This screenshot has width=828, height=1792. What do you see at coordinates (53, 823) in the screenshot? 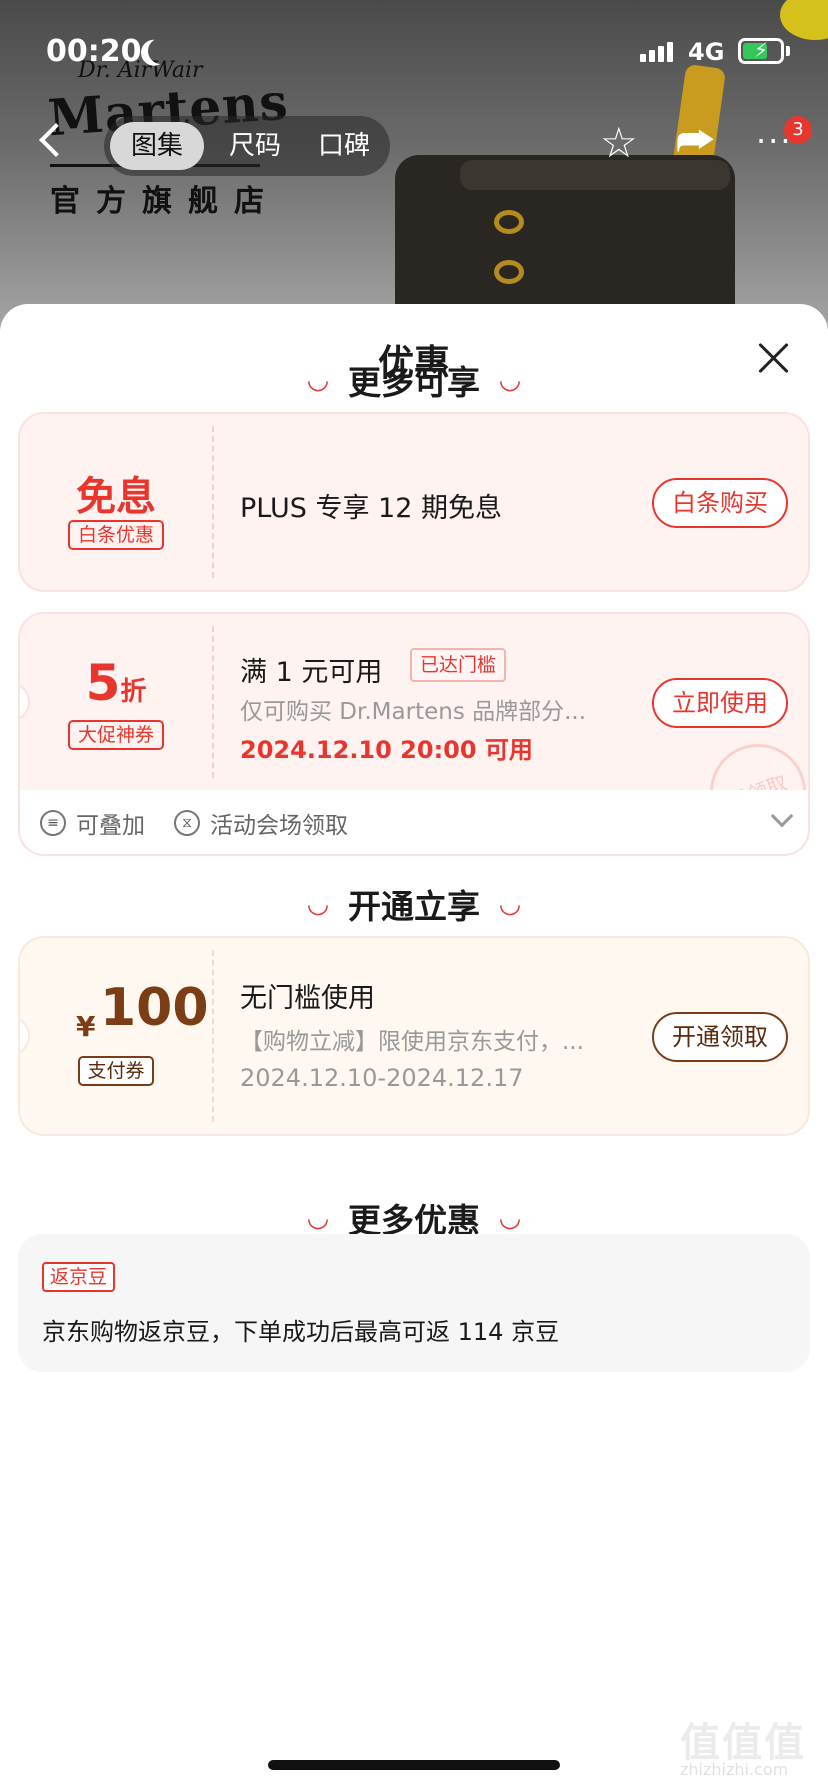
I see `stack-icon: ≡` at bounding box center [53, 823].